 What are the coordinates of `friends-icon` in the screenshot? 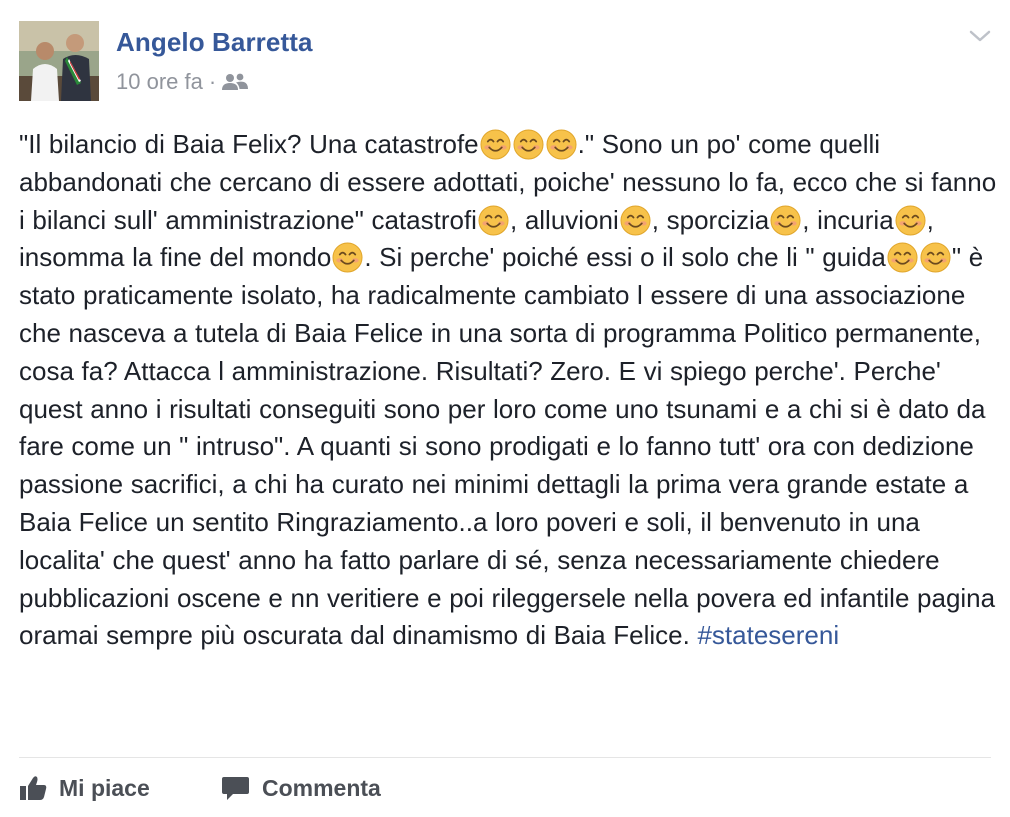 It's located at (235, 82).